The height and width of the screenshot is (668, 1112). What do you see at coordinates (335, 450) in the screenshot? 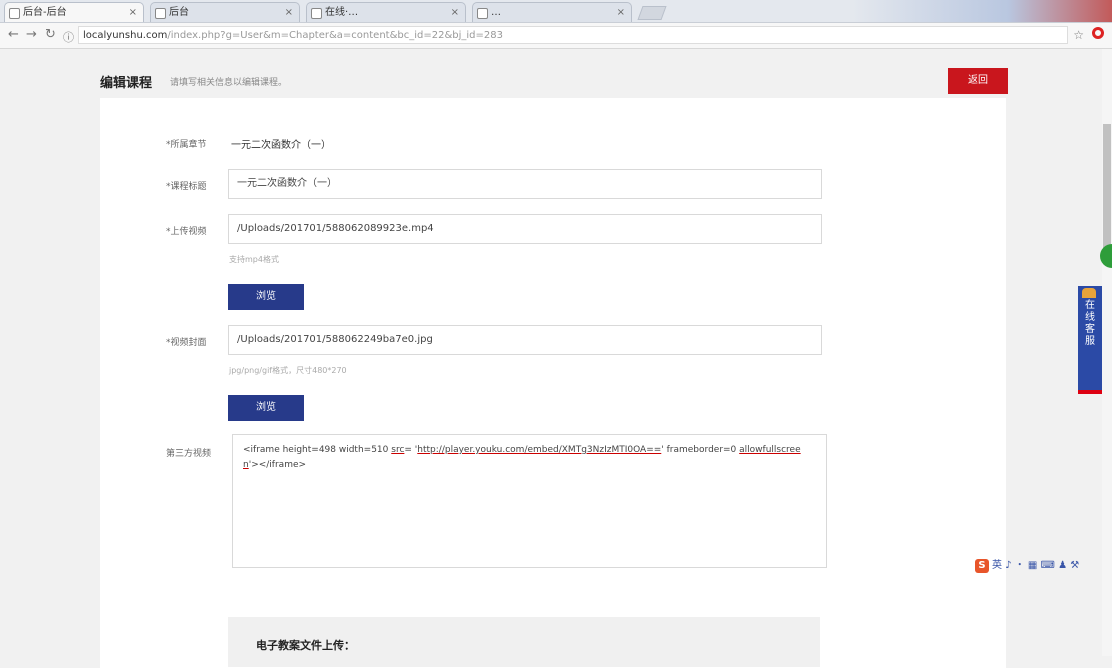
I see `embed-text: height=498 width=510` at bounding box center [335, 450].